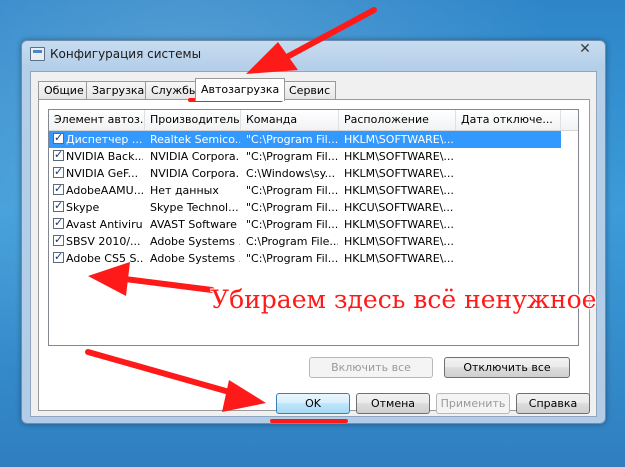 The height and width of the screenshot is (467, 625). What do you see at coordinates (473, 403) in the screenshot?
I see `apply-button: Применить` at bounding box center [473, 403].